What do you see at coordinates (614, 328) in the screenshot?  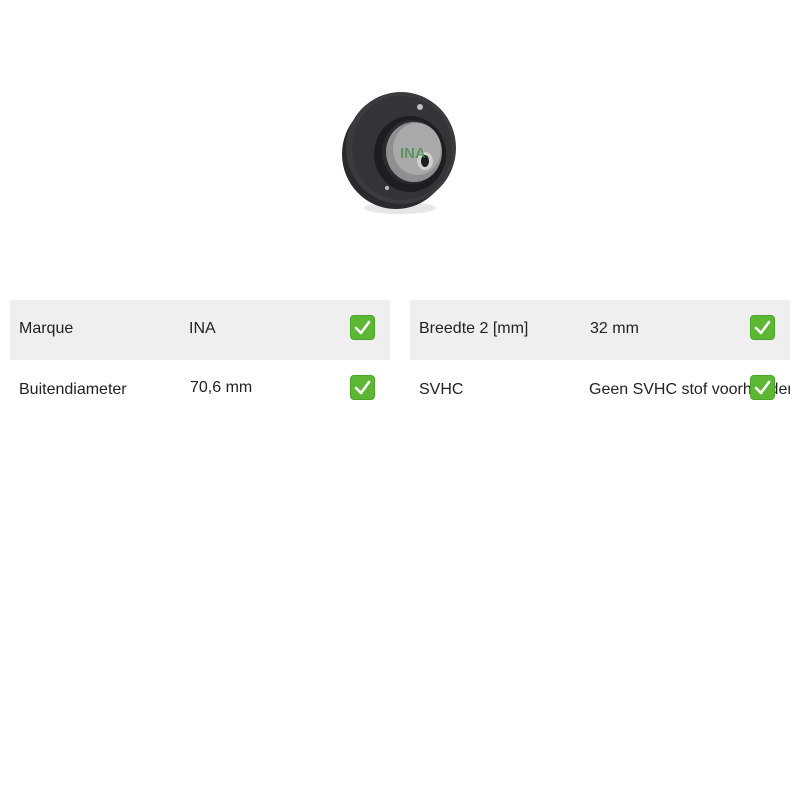 I see `spec-value: 32 mm` at bounding box center [614, 328].